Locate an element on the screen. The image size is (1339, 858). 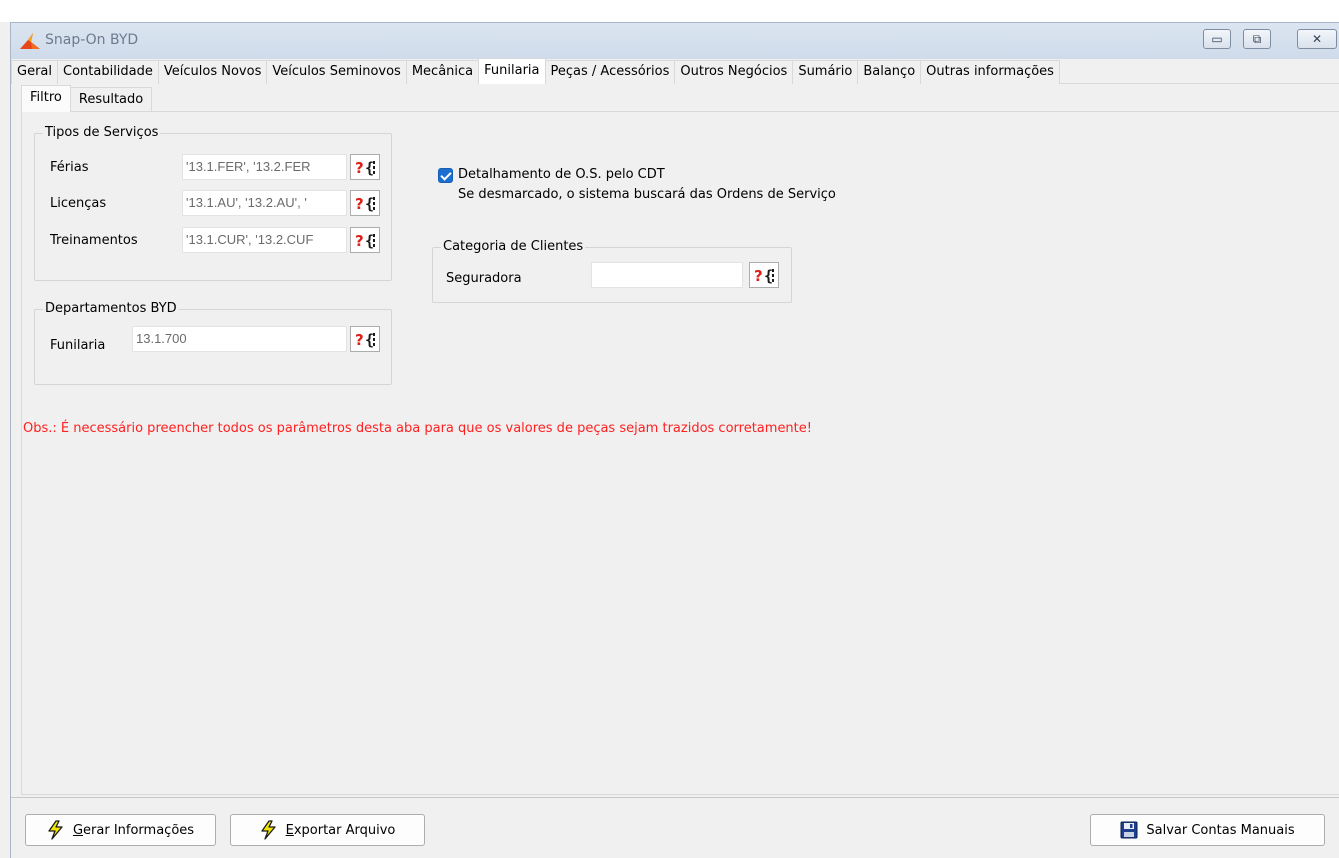
tab-funilaria: Funilaria is located at coordinates (512, 71).